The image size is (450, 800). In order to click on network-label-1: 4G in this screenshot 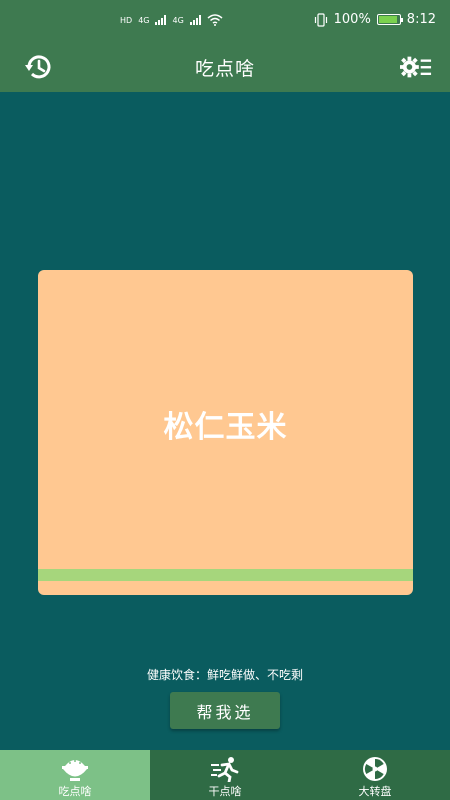, I will do `click(144, 20)`.